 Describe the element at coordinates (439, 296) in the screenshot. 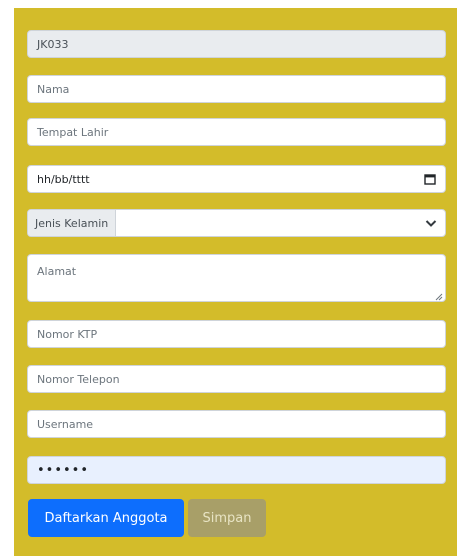

I see `resize-handle-icon` at that location.